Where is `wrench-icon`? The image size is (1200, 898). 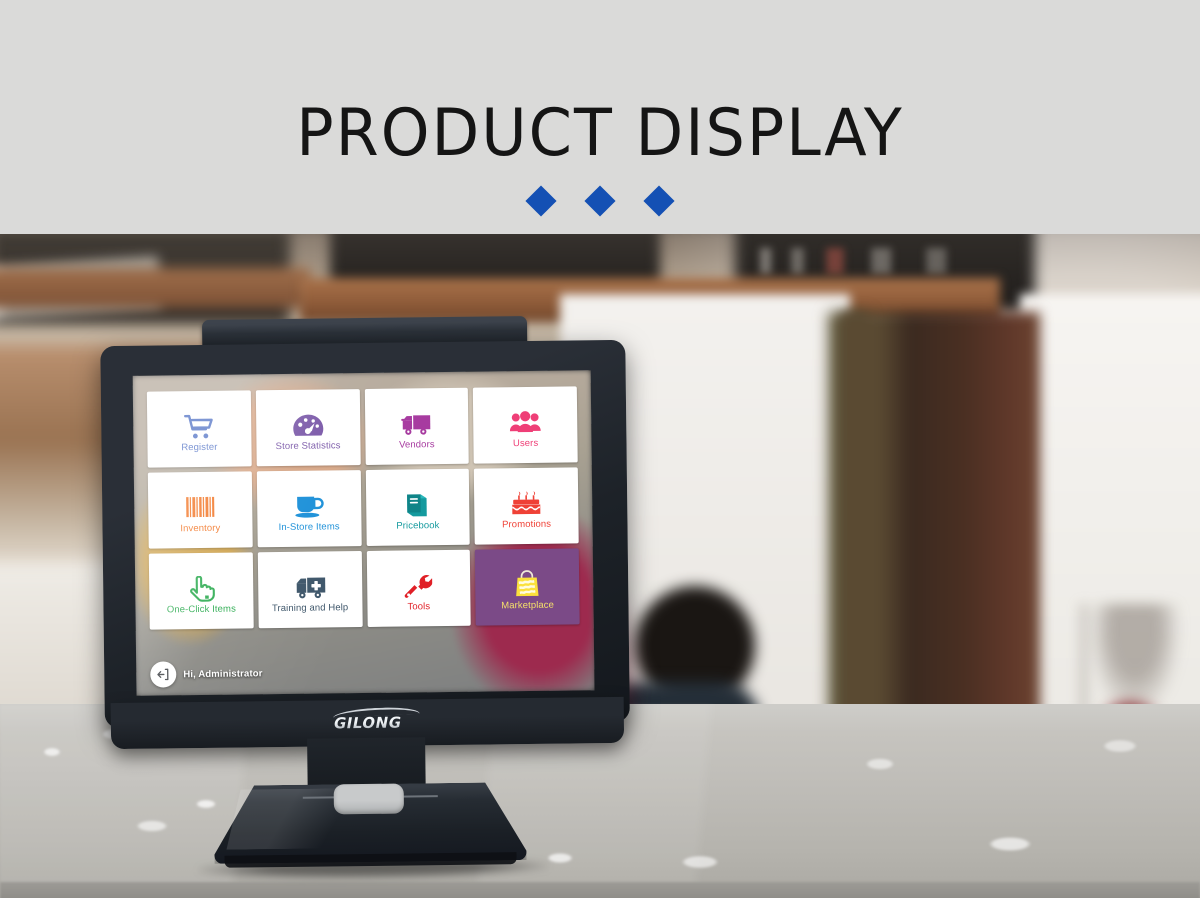 wrench-icon is located at coordinates (418, 582).